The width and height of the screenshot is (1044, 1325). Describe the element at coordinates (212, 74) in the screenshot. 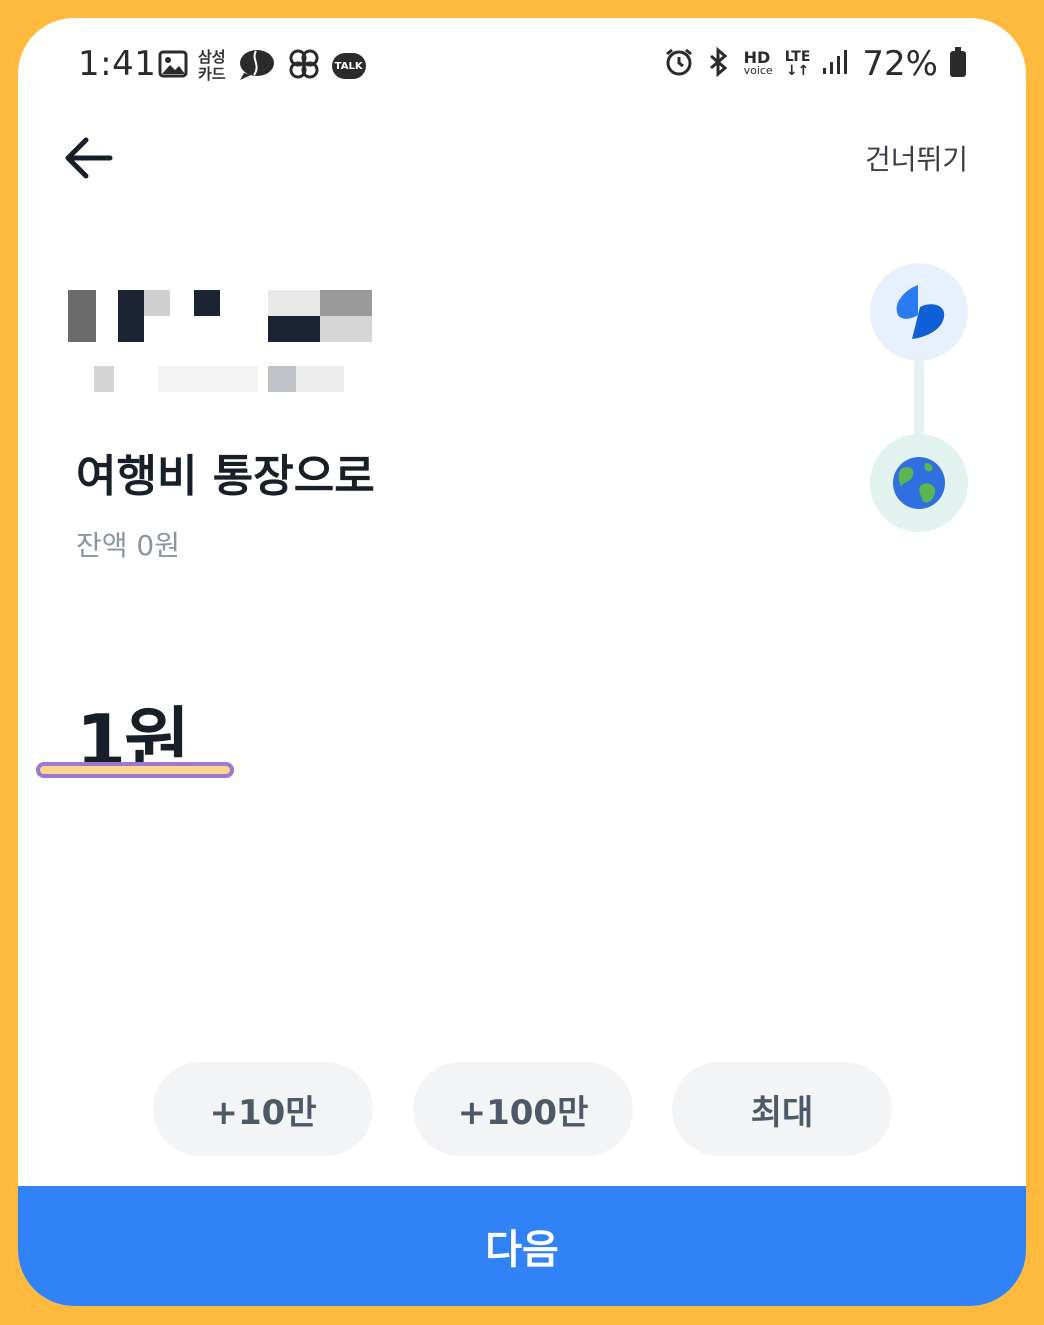

I see `card-line-2: 카드` at that location.